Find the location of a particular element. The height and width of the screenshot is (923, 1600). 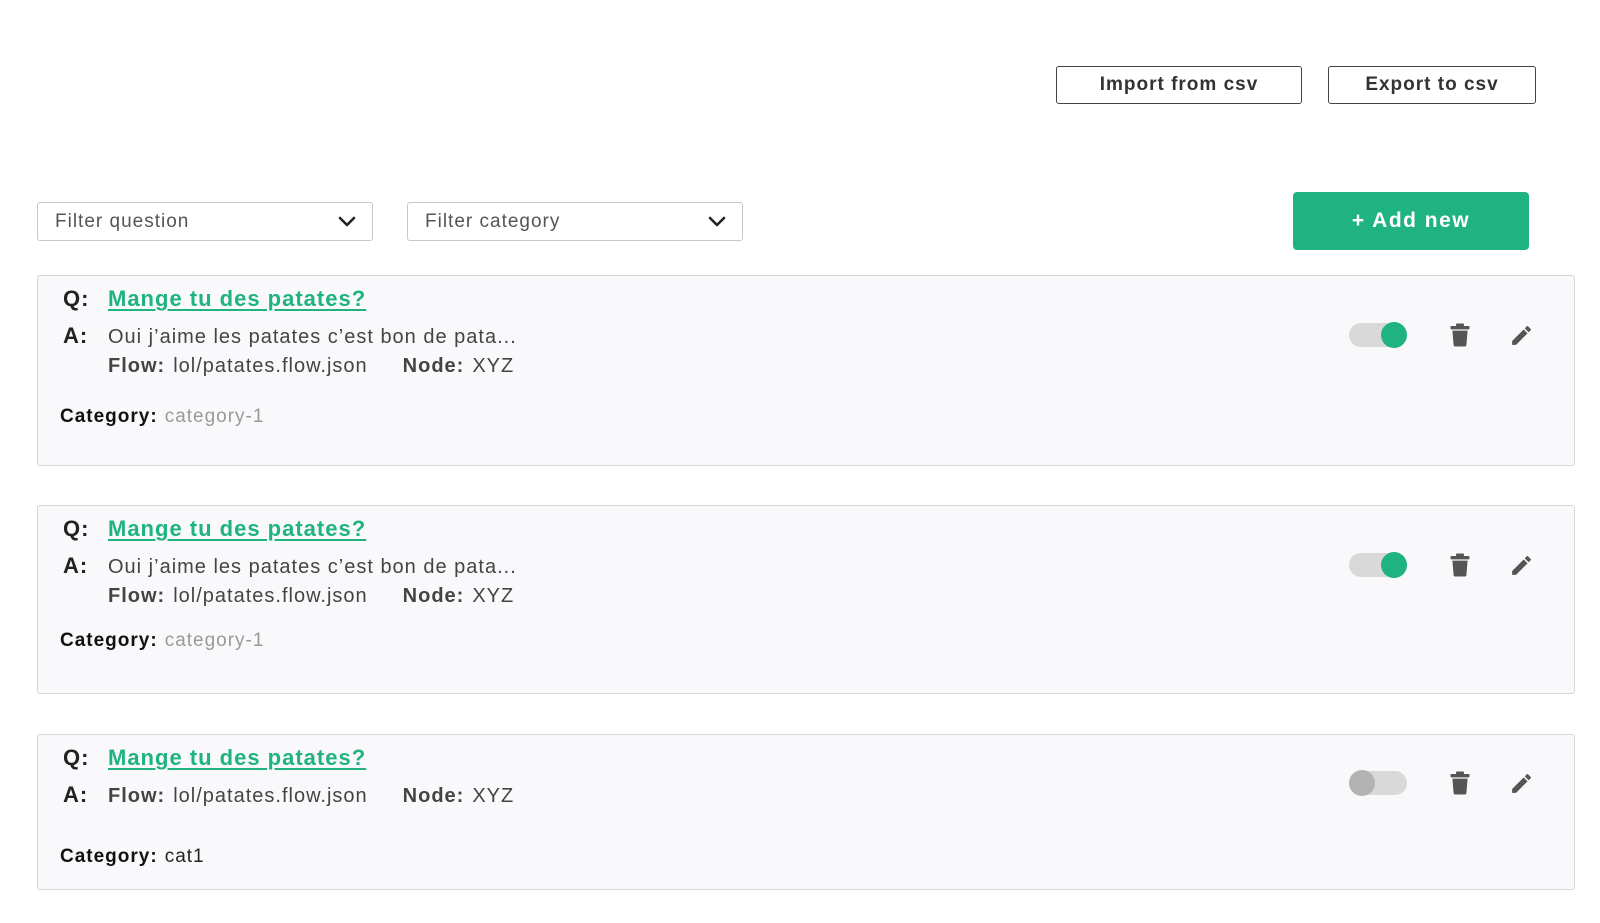

csv-actions: Import from csv Export to csv is located at coordinates (1296, 85).